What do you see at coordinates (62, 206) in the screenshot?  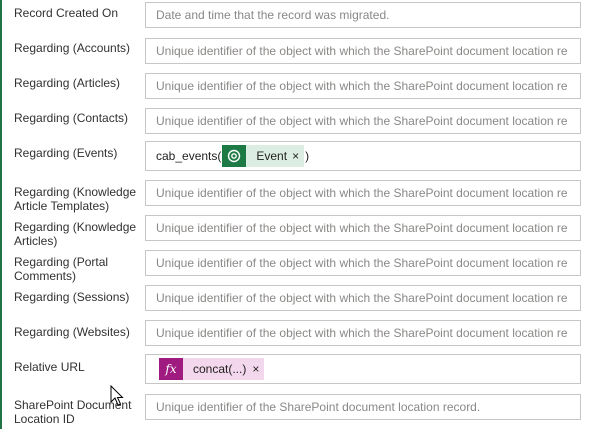 I see `field-label-line: Article Templates)` at bounding box center [62, 206].